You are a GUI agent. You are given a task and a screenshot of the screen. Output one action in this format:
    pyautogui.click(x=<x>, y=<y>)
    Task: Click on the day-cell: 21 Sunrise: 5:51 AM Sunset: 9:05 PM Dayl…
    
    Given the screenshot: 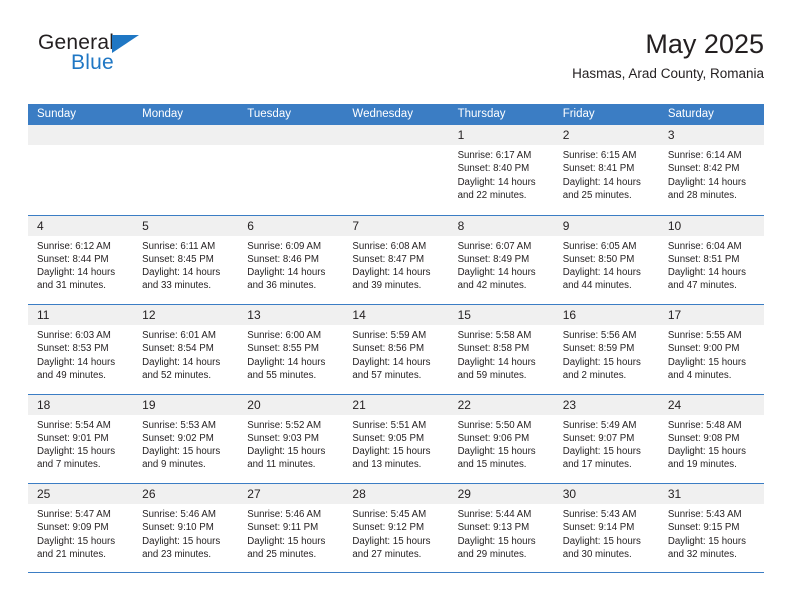 What is the action you would take?
    pyautogui.click(x=396, y=438)
    